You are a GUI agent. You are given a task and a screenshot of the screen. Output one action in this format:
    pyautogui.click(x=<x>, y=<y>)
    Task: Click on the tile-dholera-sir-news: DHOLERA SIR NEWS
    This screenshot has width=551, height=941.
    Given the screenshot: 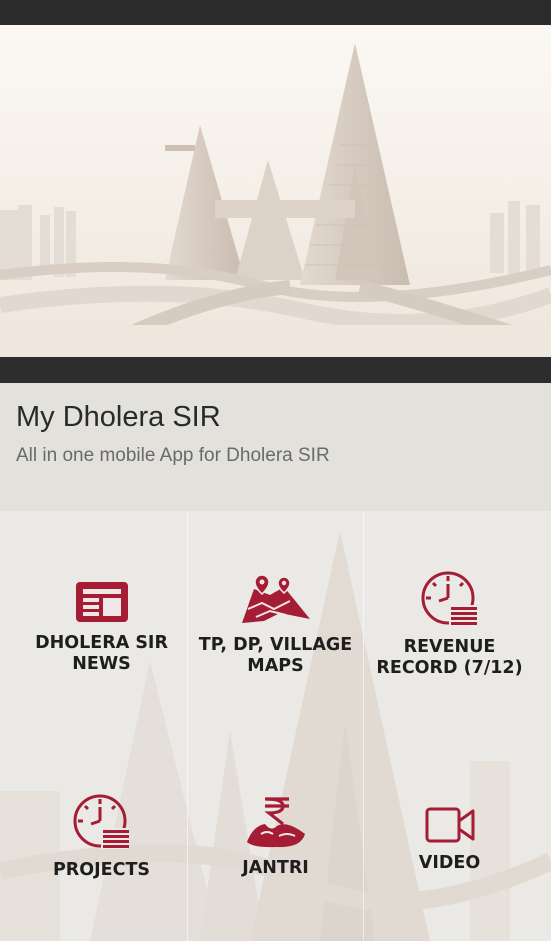 What is the action you would take?
    pyautogui.click(x=101, y=628)
    